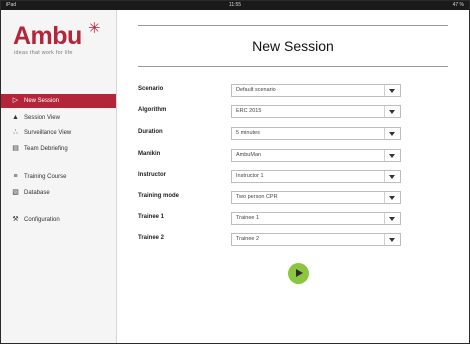 The width and height of the screenshot is (470, 344). I want to click on clipboard-icon: ▤, so click(15, 148).